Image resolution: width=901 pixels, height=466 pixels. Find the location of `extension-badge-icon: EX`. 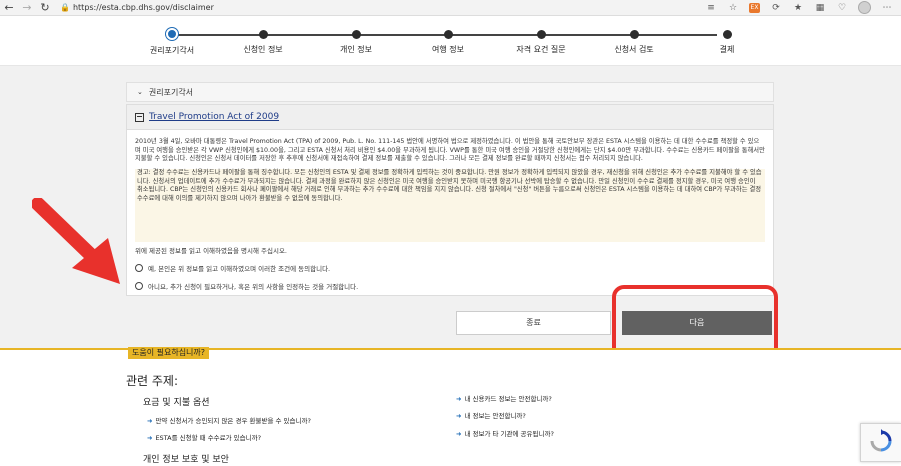

extension-badge-icon: EX is located at coordinates (754, 7).